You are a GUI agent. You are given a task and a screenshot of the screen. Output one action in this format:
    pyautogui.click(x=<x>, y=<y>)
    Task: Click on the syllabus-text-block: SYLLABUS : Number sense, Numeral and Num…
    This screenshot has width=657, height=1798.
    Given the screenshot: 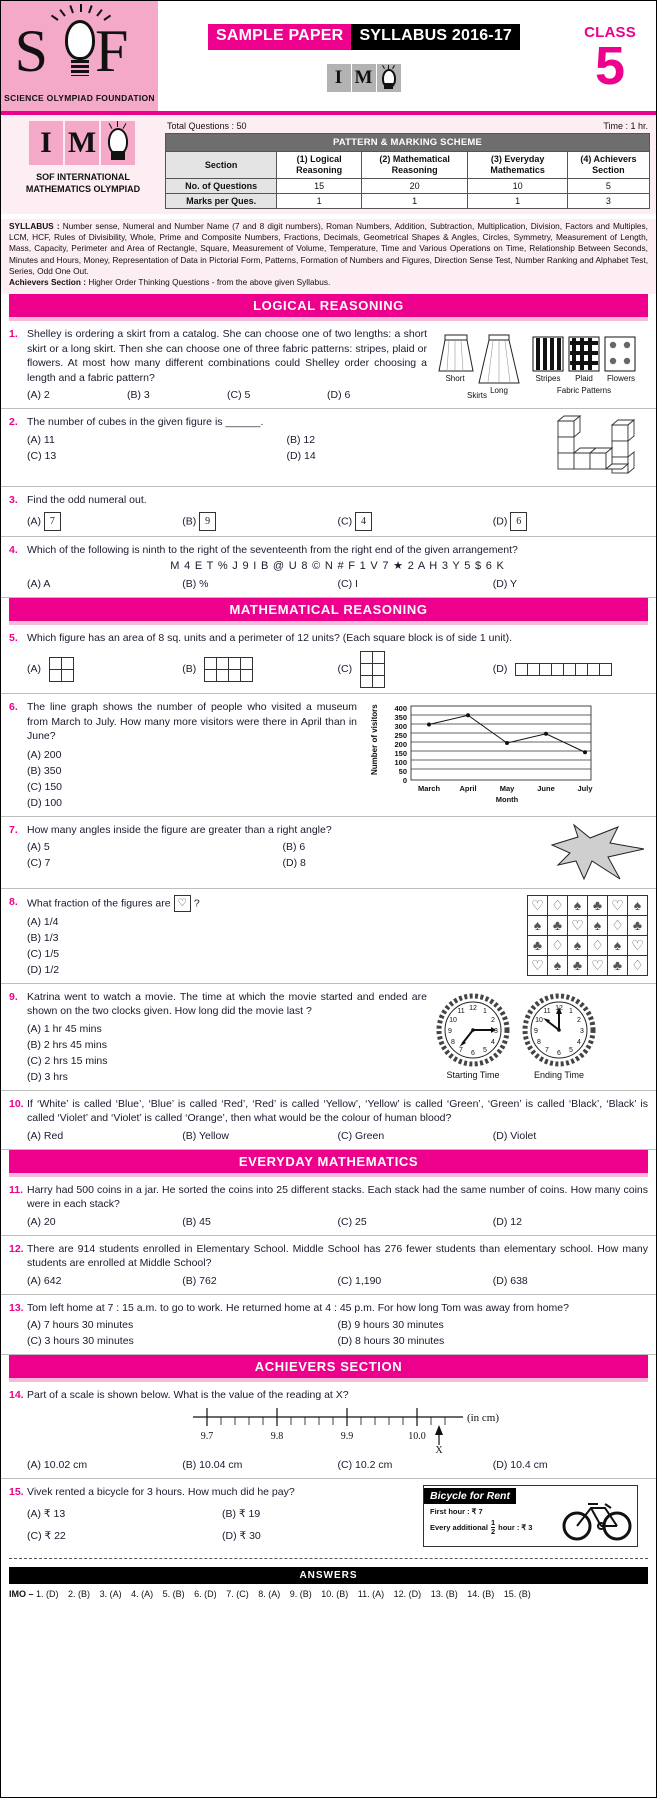 What is the action you would take?
    pyautogui.click(x=328, y=257)
    